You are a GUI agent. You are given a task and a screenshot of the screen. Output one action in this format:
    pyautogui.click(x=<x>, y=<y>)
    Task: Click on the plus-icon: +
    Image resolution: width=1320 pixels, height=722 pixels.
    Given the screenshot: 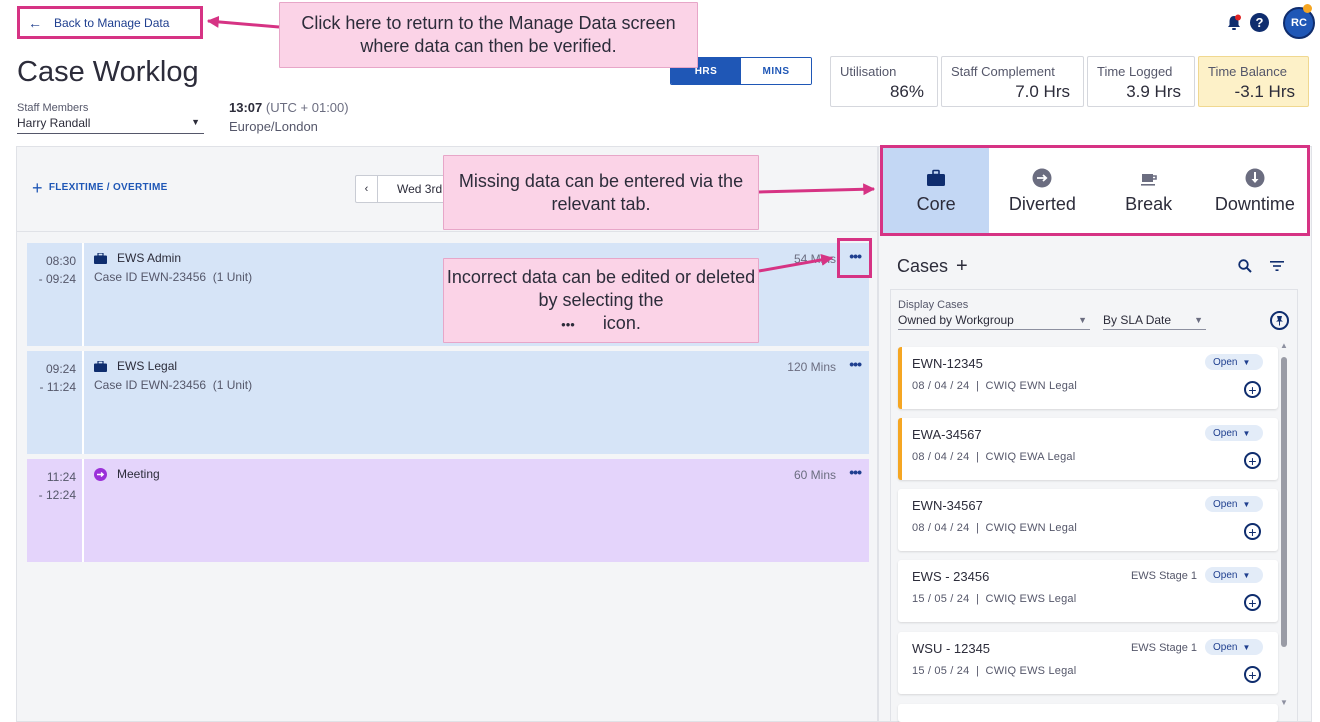 What is the action you would take?
    pyautogui.click(x=37, y=187)
    